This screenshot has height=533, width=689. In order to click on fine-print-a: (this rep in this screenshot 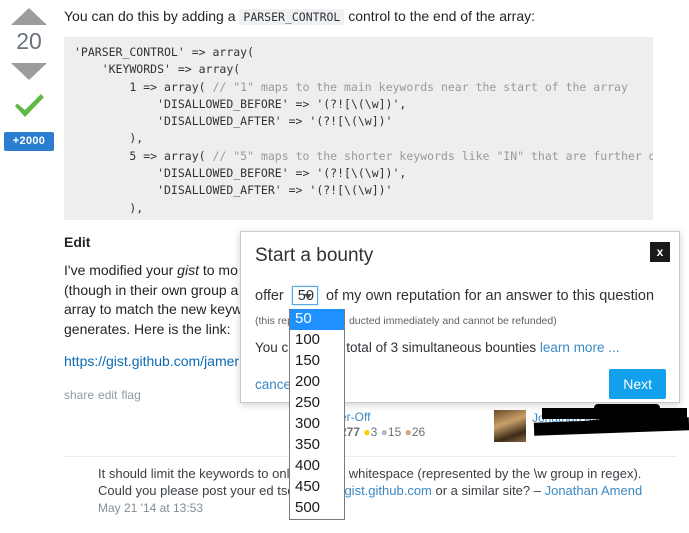, I will do `click(274, 321)`.